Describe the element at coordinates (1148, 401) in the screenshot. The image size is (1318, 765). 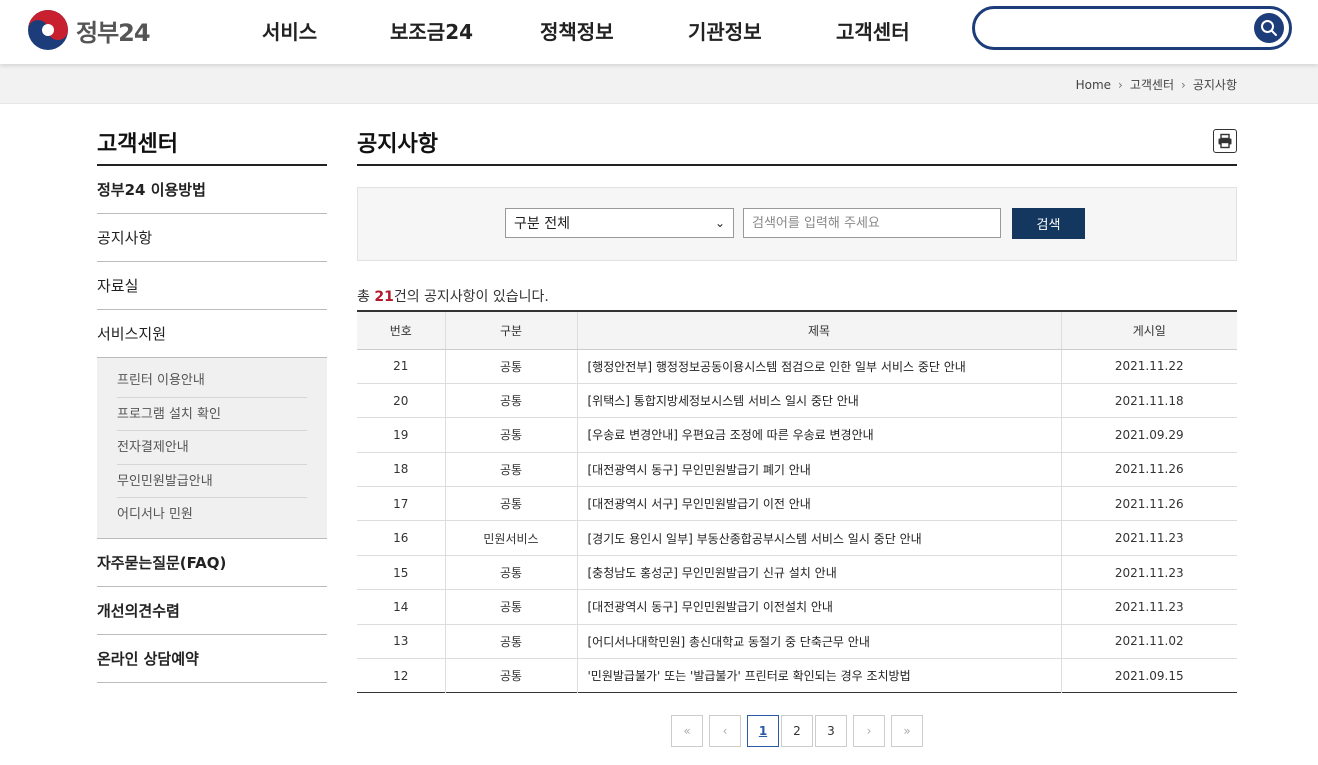
I see `row-date-cell: 2021.11.18` at that location.